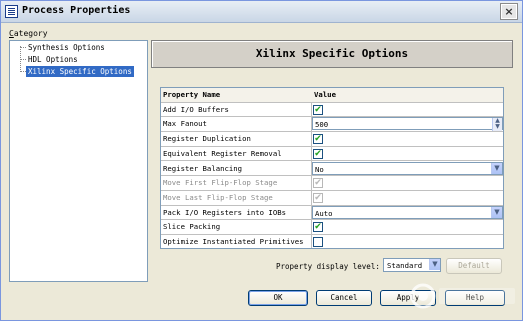 The image size is (523, 321). I want to click on tree-item-synthesis-options: Synthesis Options, so click(66, 47).